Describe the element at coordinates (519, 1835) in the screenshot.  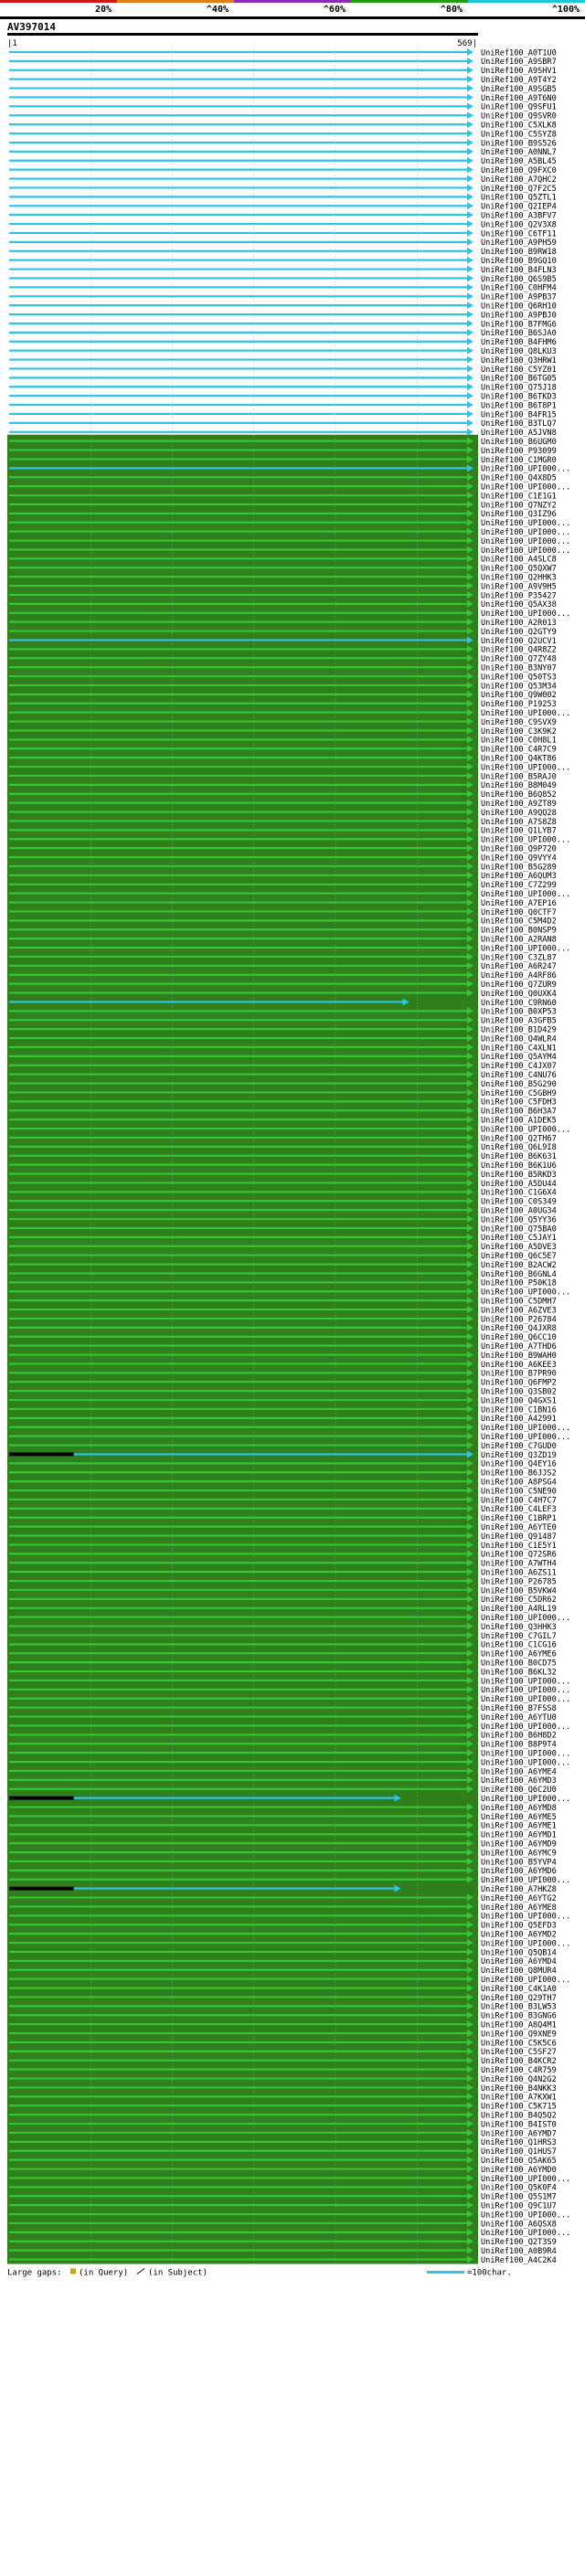
I see `hit-label: UniRef100_A6YMD1` at that location.